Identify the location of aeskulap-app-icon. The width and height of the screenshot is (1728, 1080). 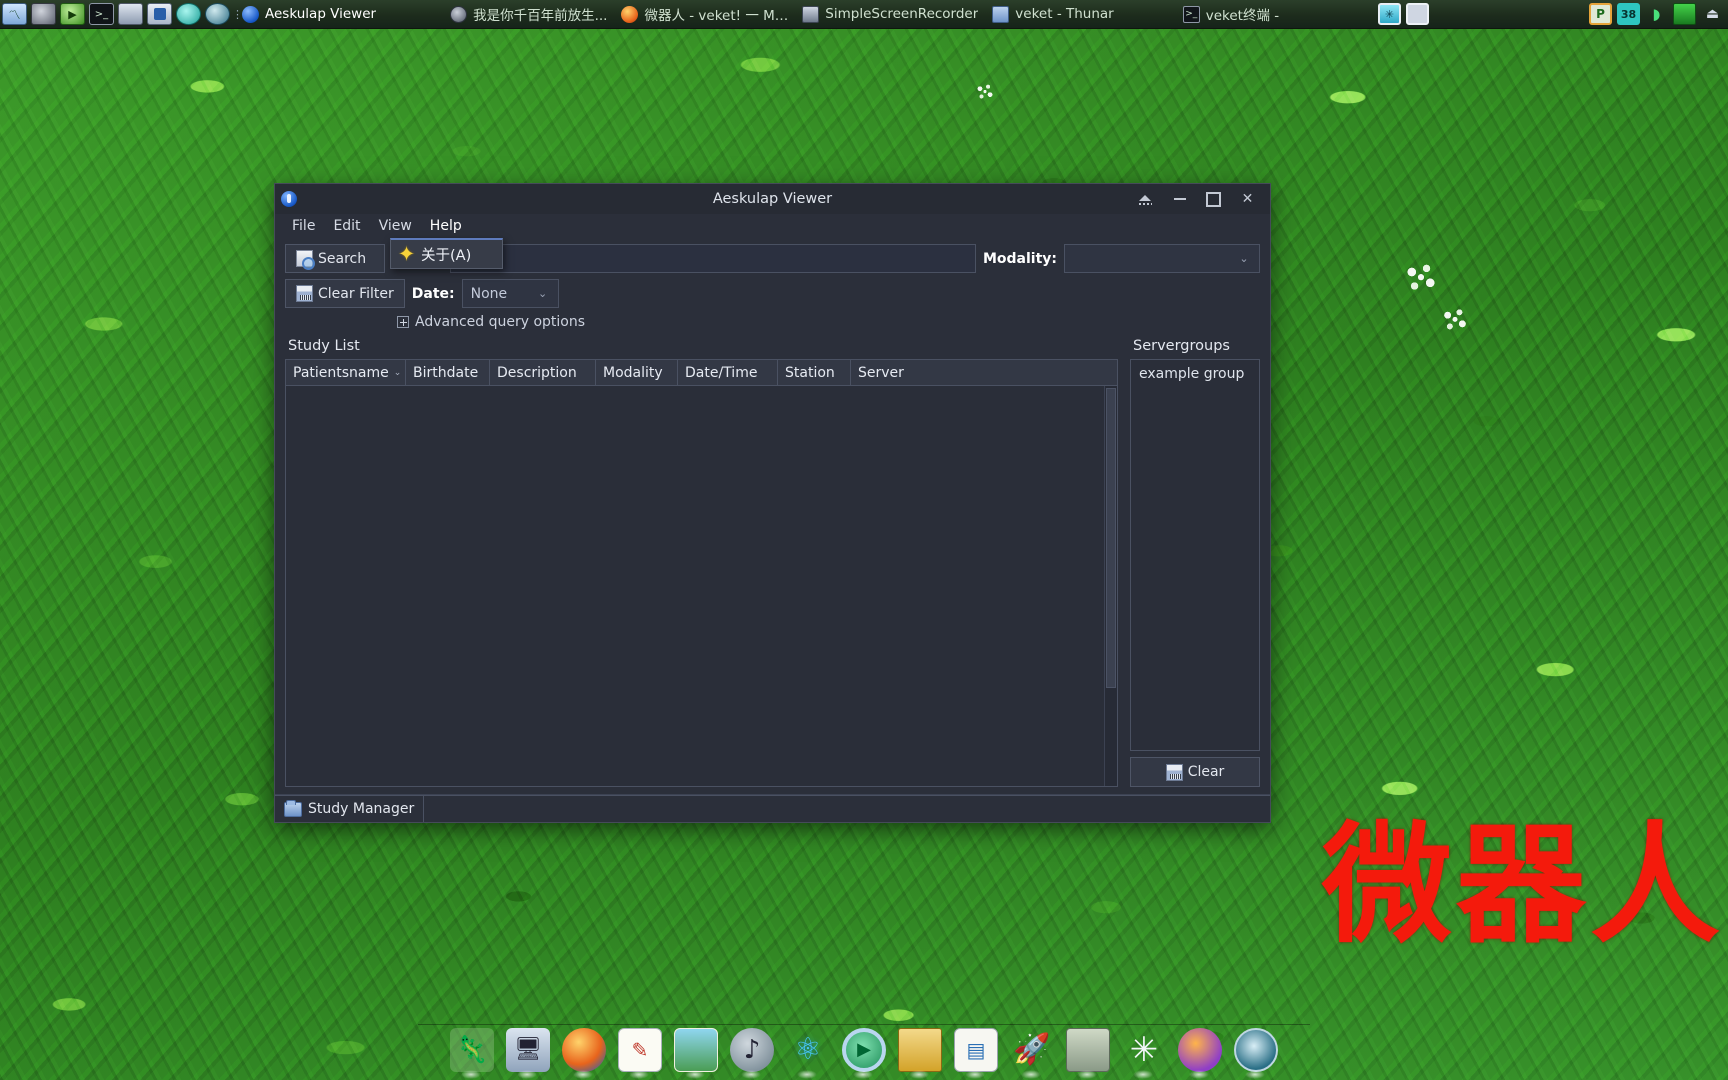
(289, 199).